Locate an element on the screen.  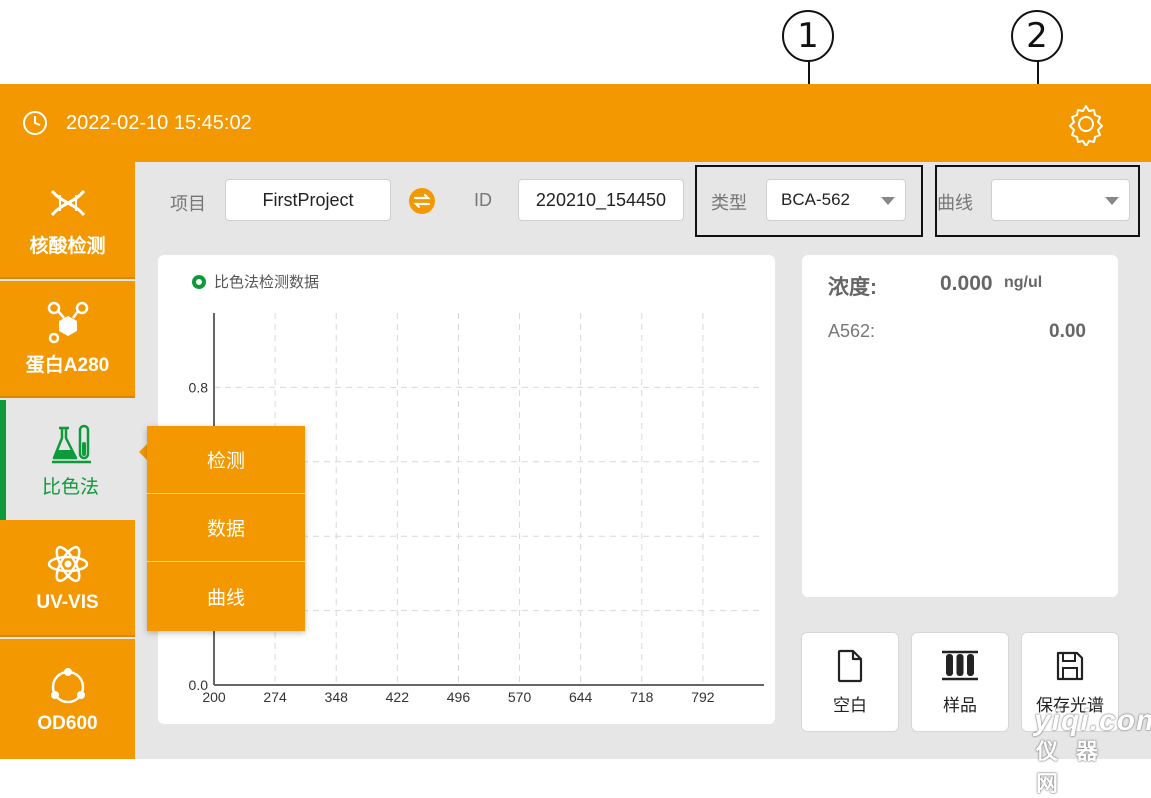
blank-button-label: 空白 is located at coordinates (850, 705).